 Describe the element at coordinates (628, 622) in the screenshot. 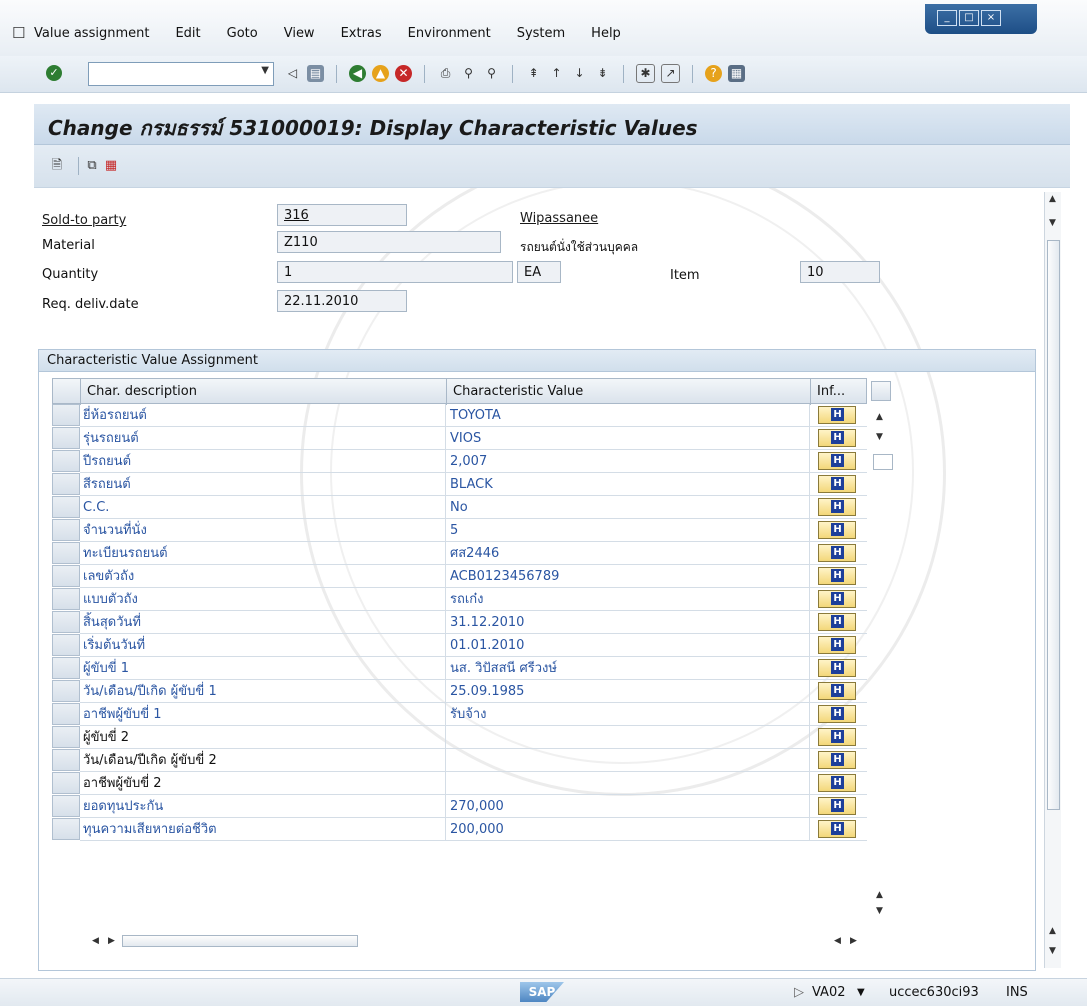

I see `characteristic-value-cell: 31.12.2010` at that location.